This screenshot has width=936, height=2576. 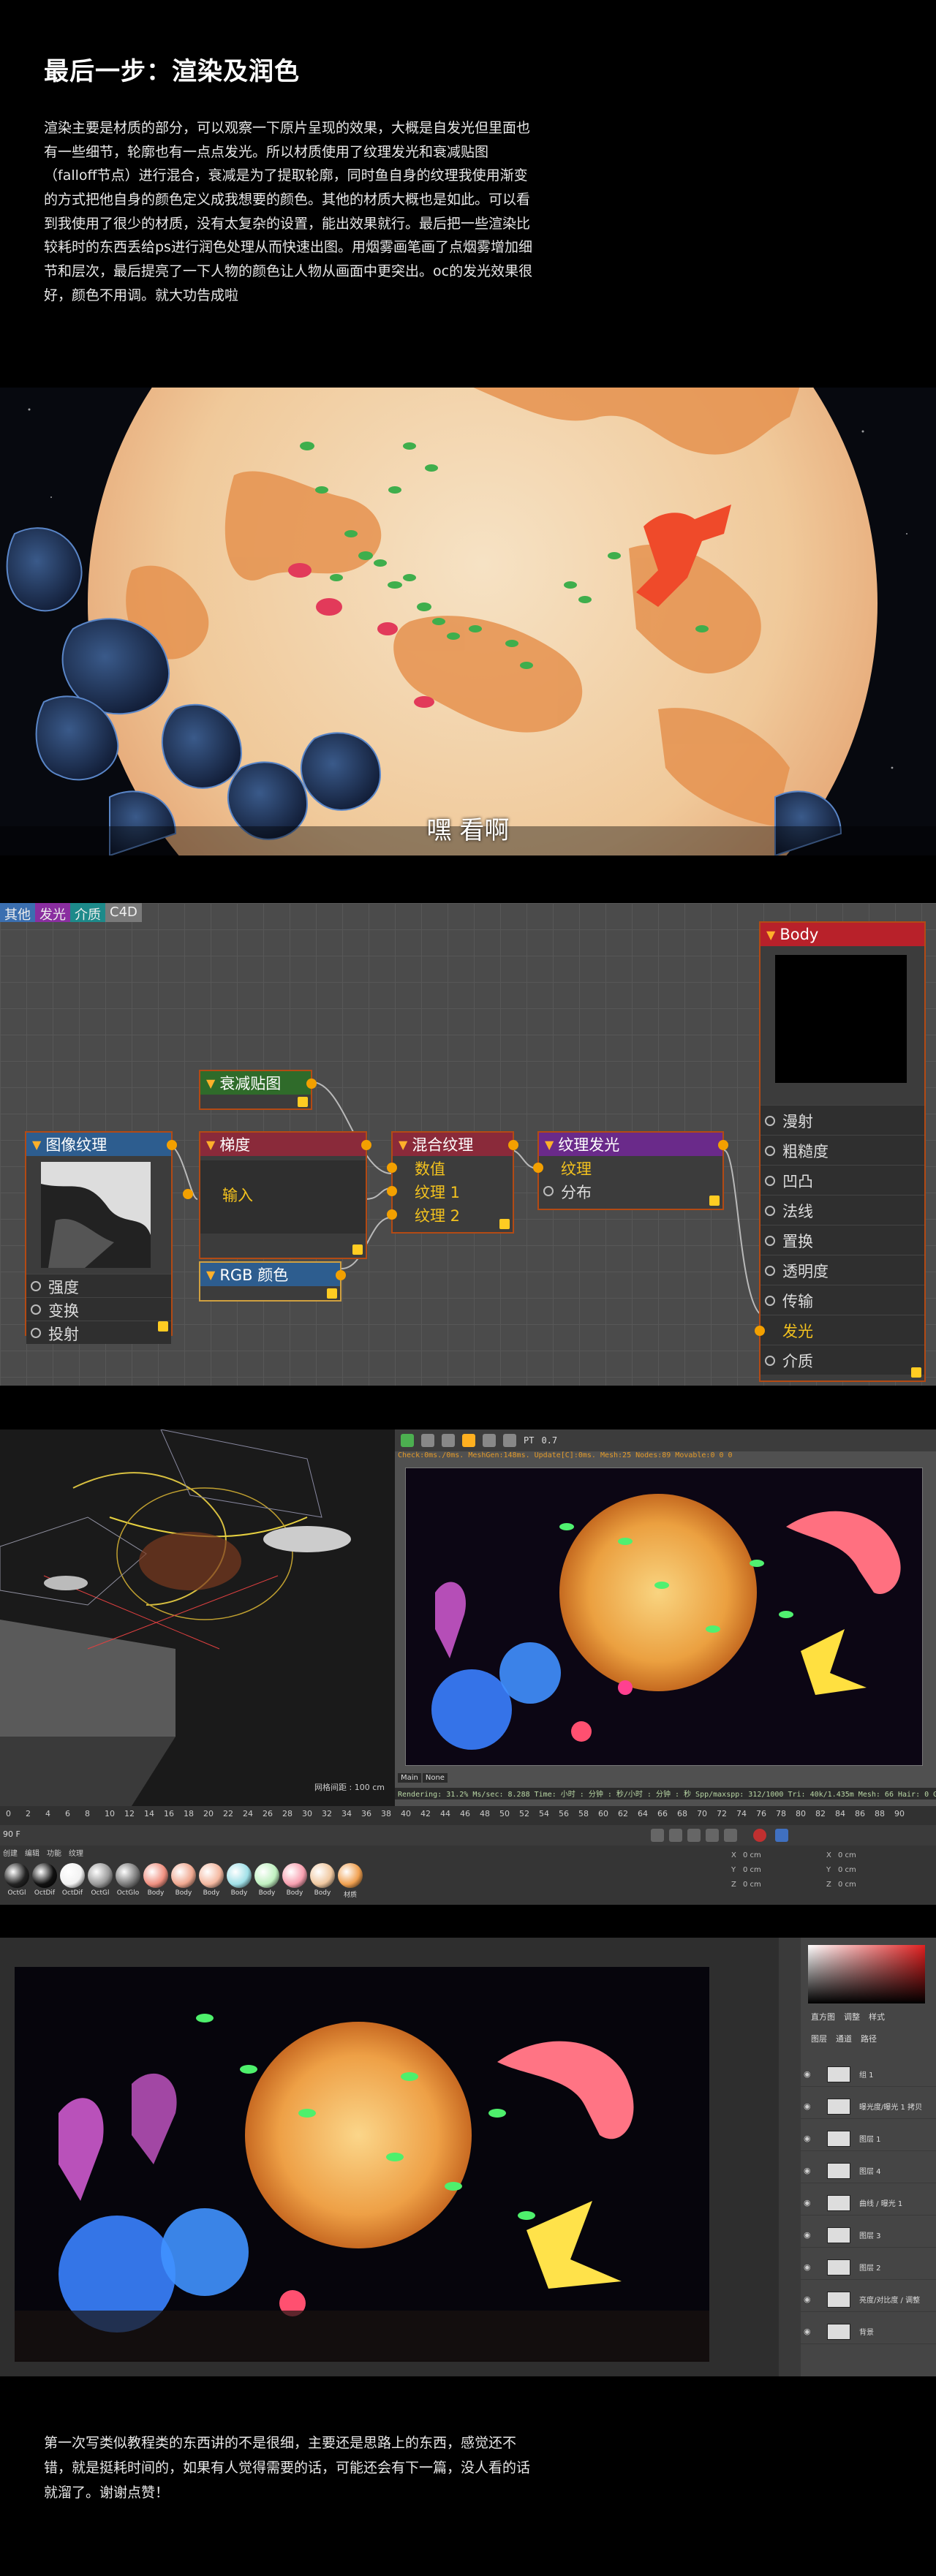 I want to click on port-texture: 纹理, so click(x=627, y=1167).